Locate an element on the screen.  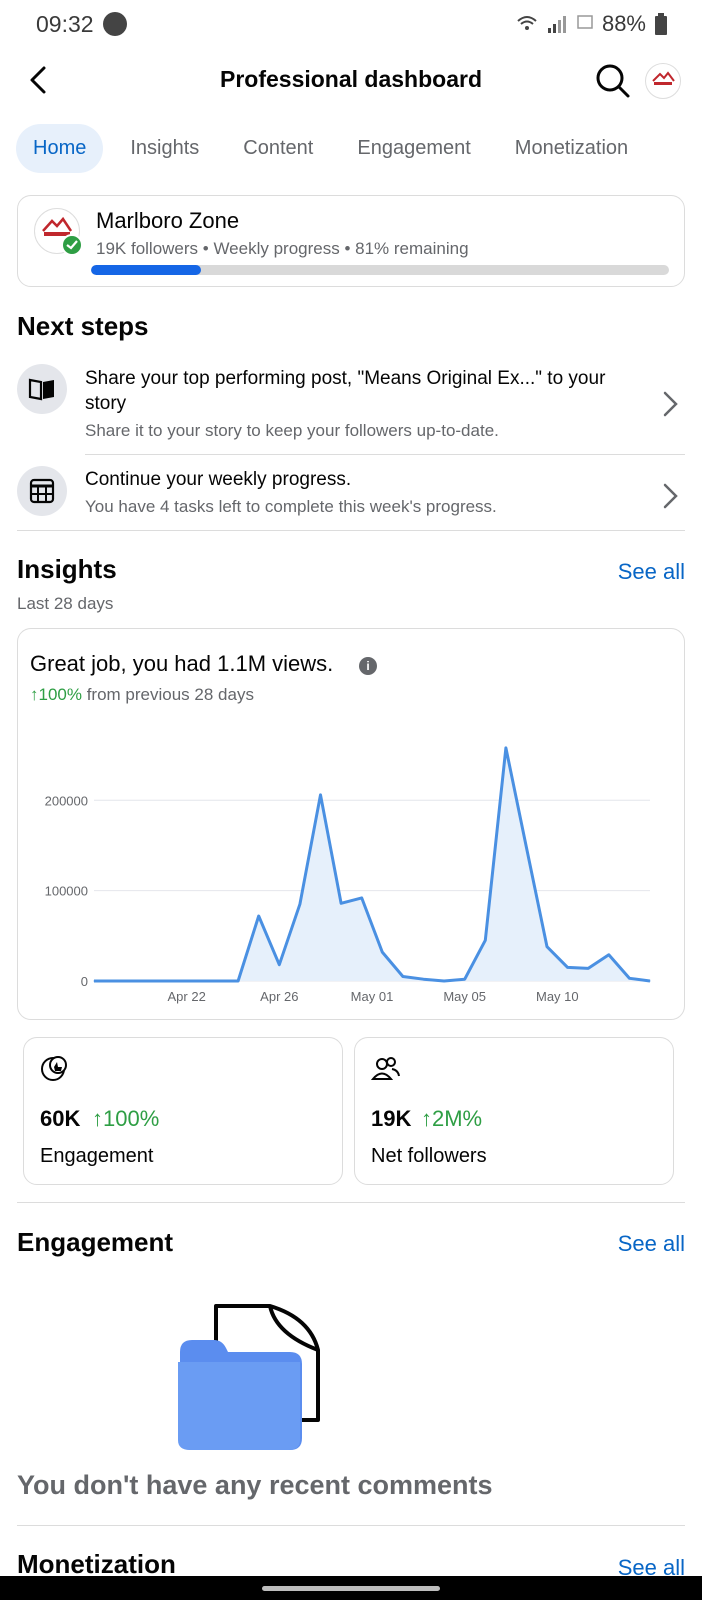
chart-x-tick-label: May 05 is located at coordinates (464, 996).